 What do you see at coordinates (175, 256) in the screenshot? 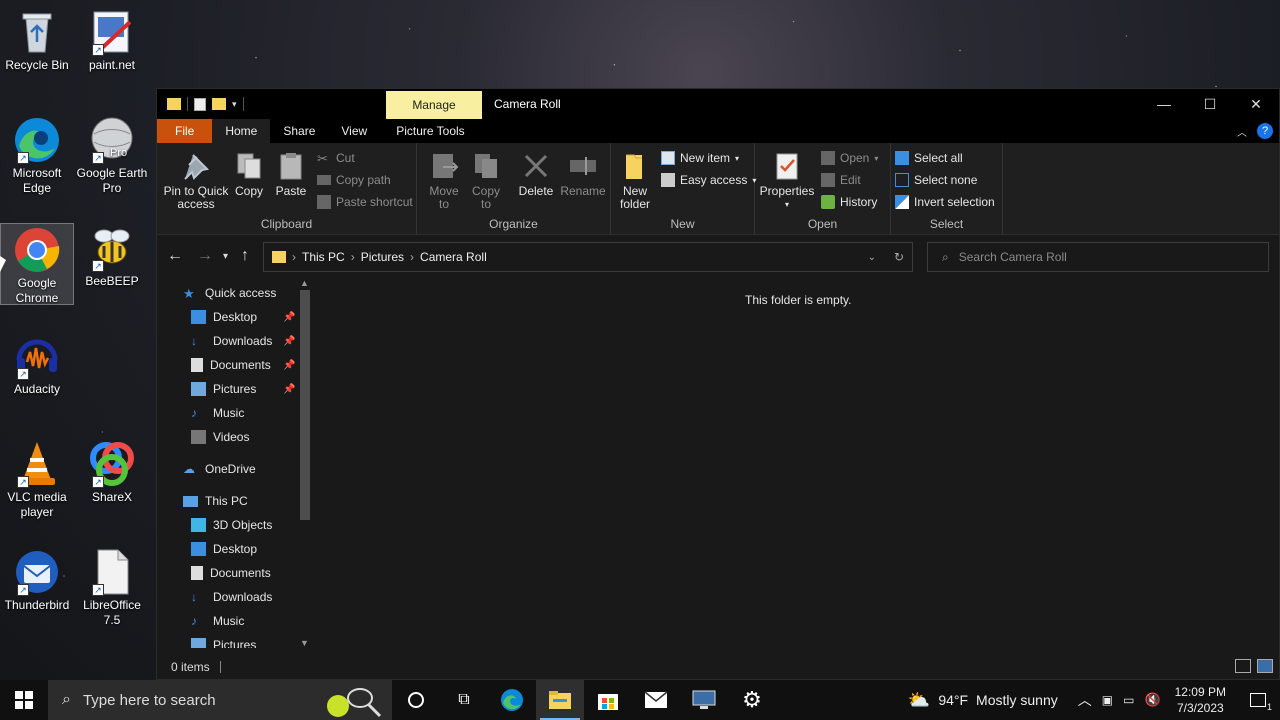
I see `back-arrow-icon: ←` at bounding box center [175, 256].